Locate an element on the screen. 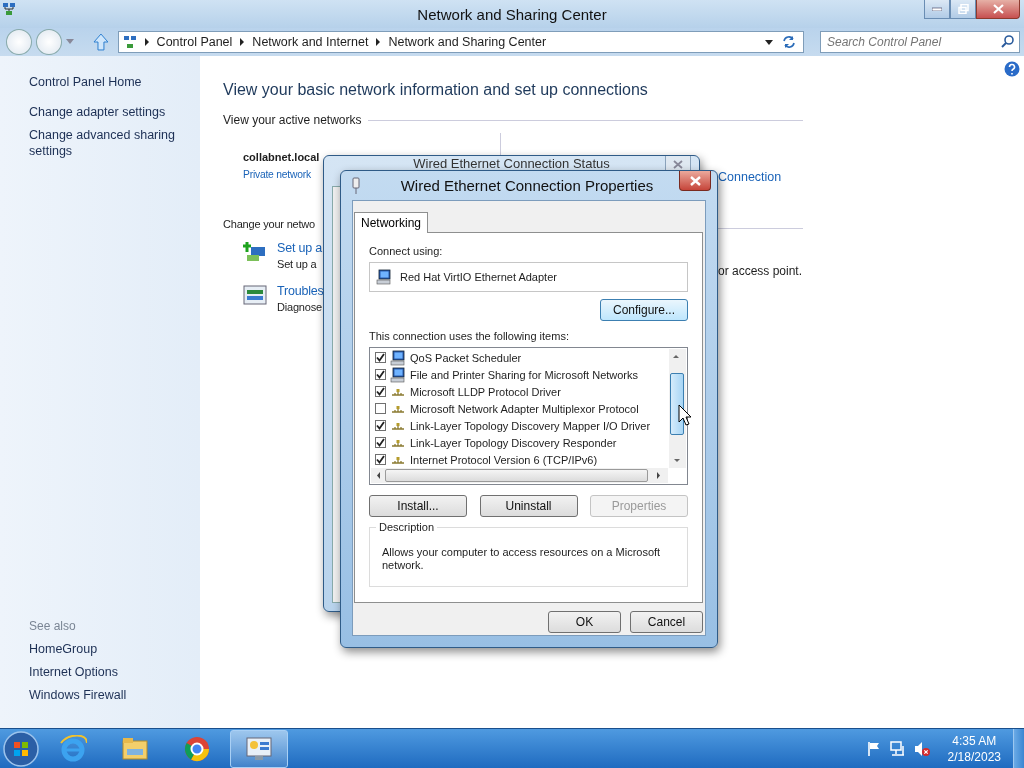 This screenshot has width=1024, height=768. sidebar-link: Control Panel Home is located at coordinates (114, 82).